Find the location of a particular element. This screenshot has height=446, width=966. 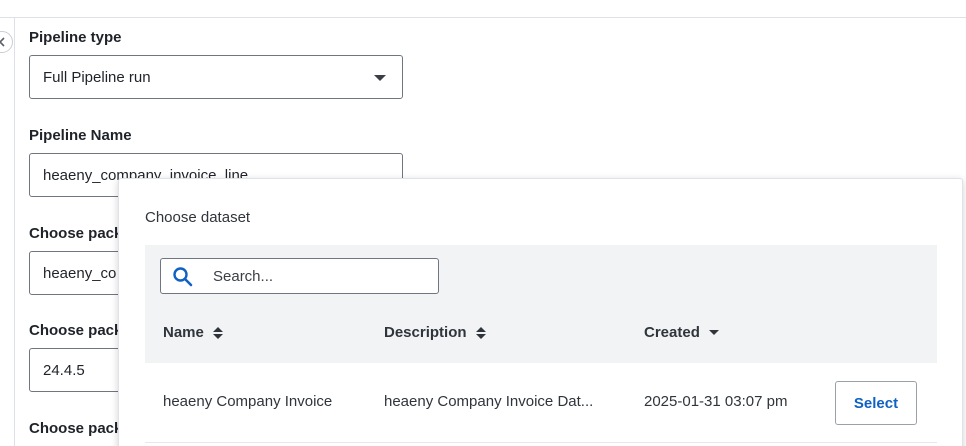

choose-package-value: heaeny_co is located at coordinates (80, 273).